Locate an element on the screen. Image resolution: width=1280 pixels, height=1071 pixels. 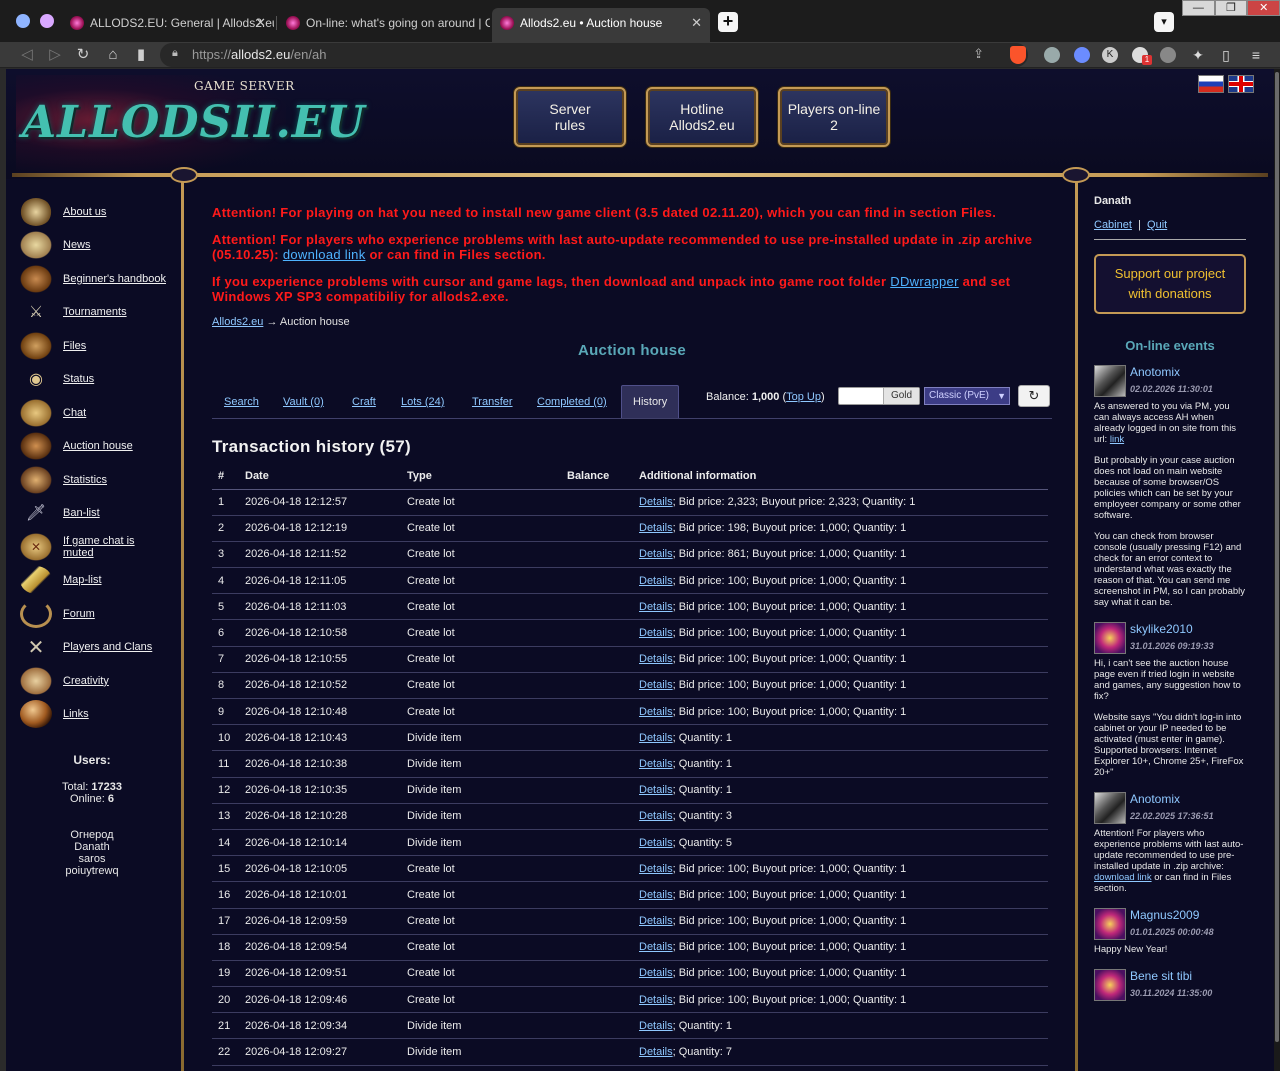
new-tab-button: + is located at coordinates (728, 22).